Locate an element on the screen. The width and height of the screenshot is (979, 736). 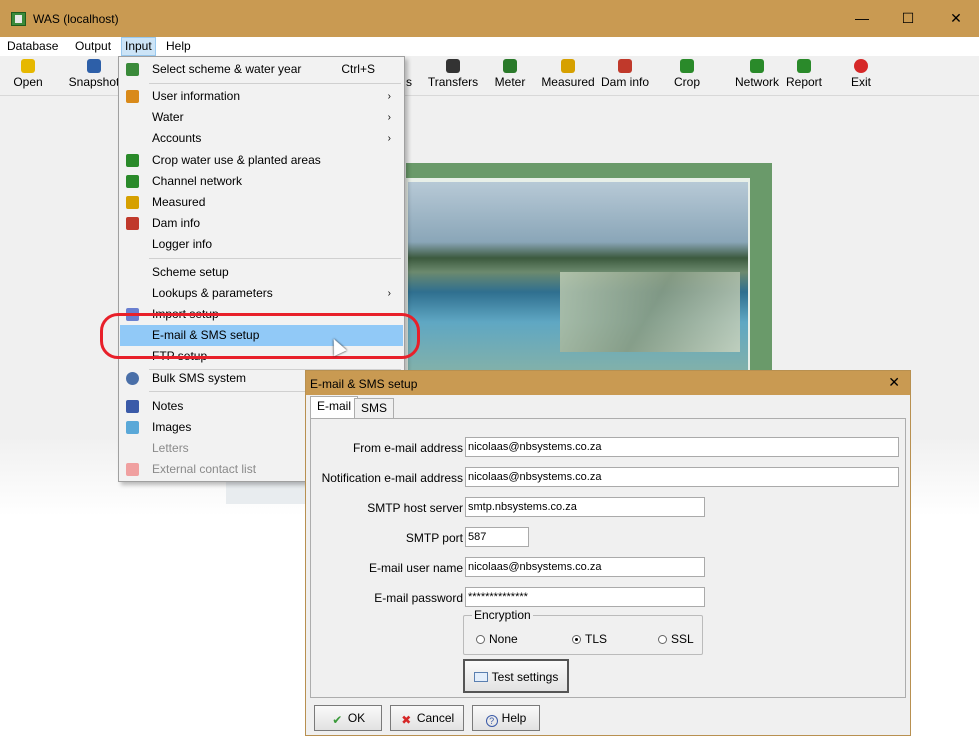
menu-user-information: User information › is located at coordinates (261, 96).